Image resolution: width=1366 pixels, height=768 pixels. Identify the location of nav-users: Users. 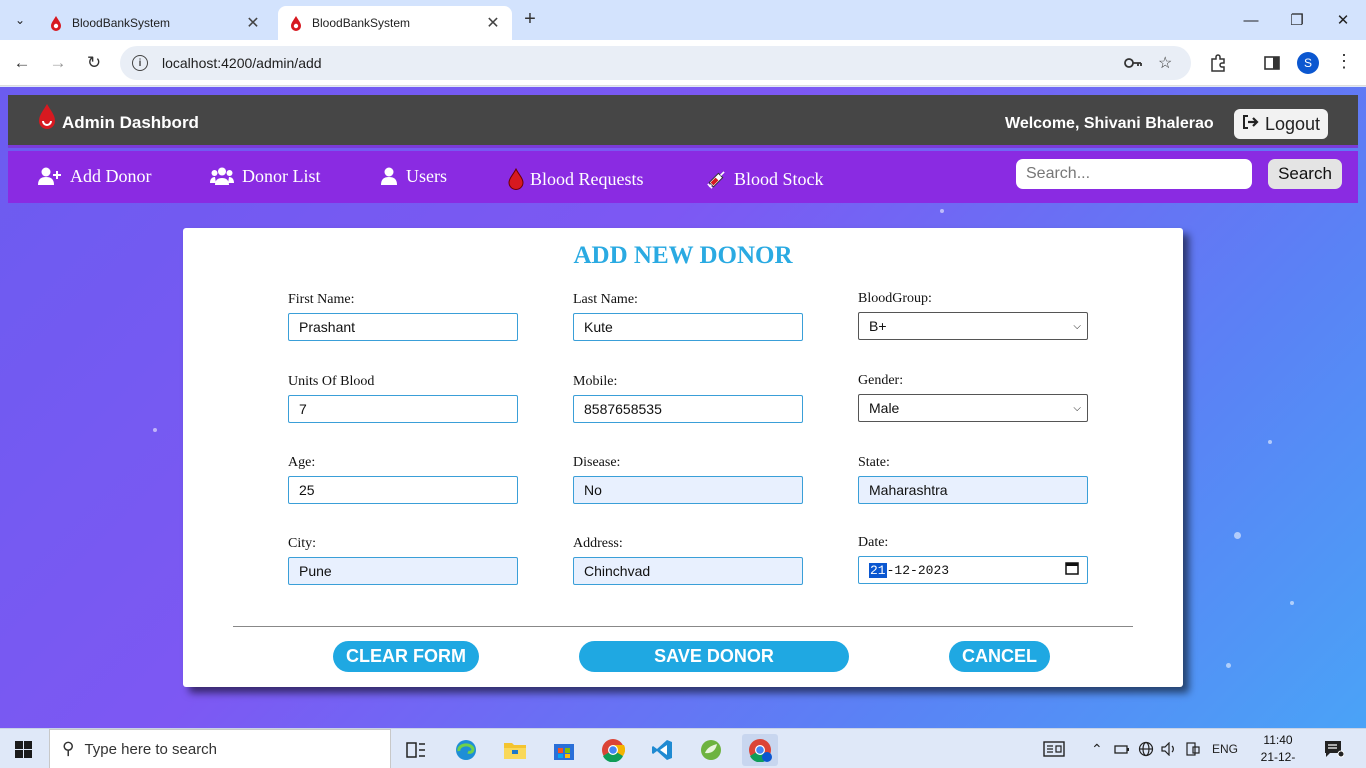
(413, 176).